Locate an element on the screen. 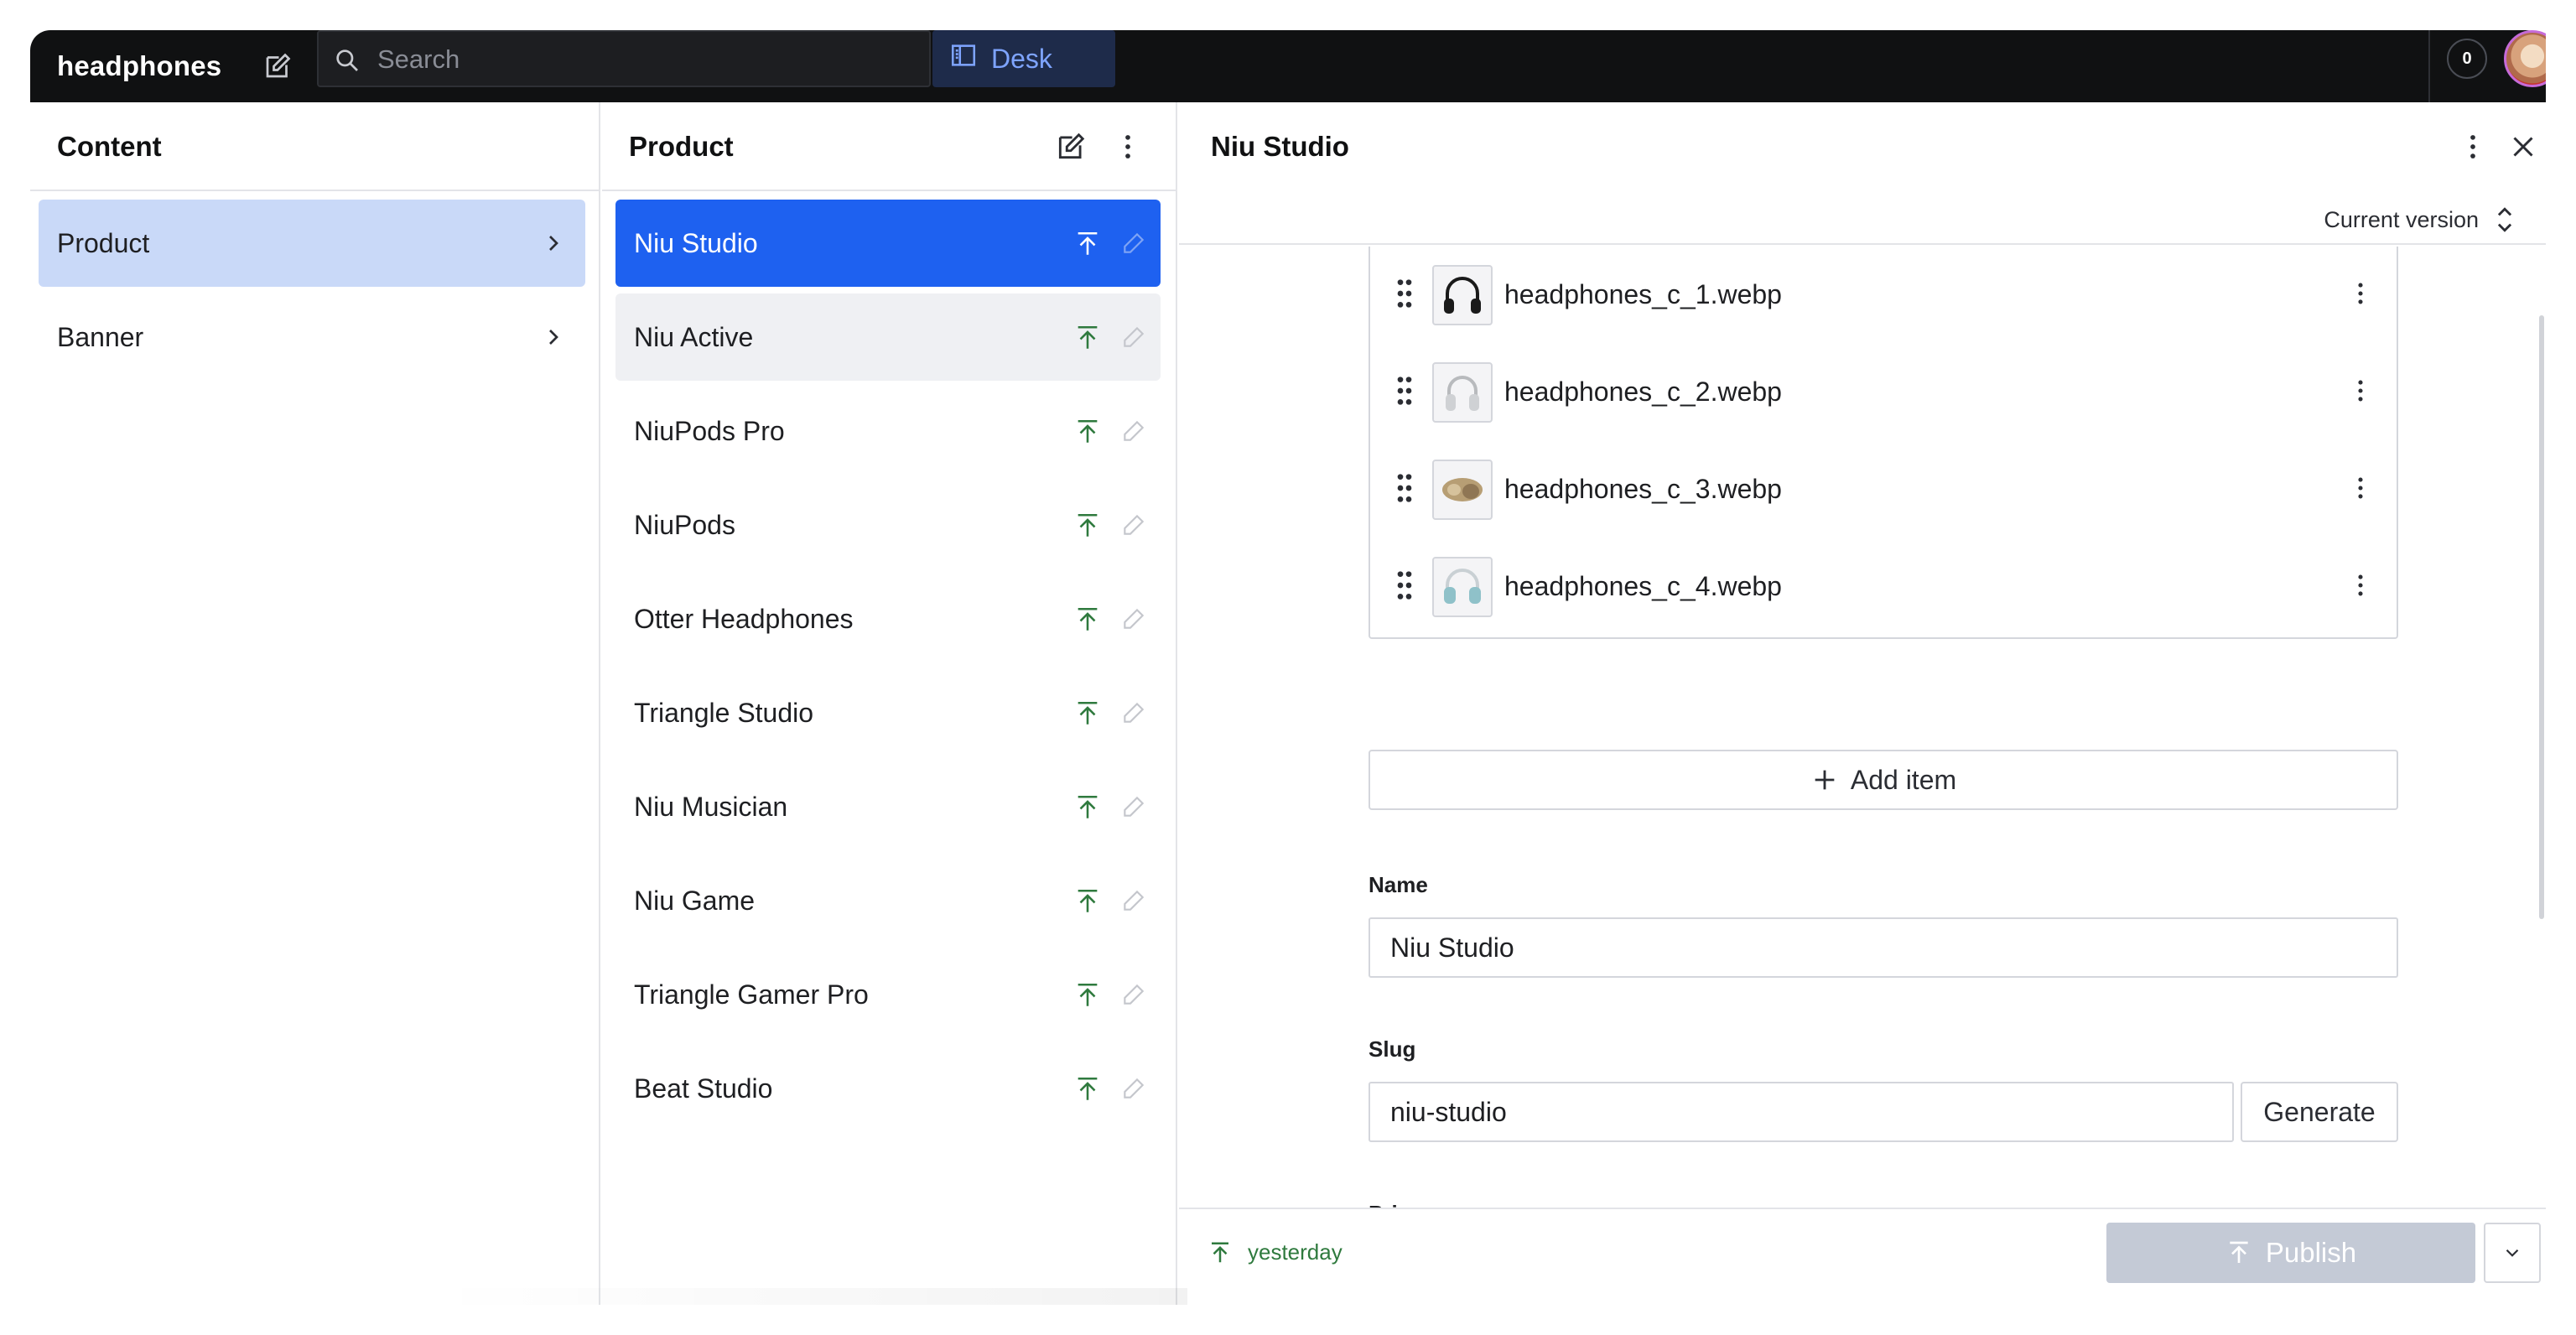 This screenshot has width=2576, height=1335. add-item-button: Add item is located at coordinates (1883, 780).